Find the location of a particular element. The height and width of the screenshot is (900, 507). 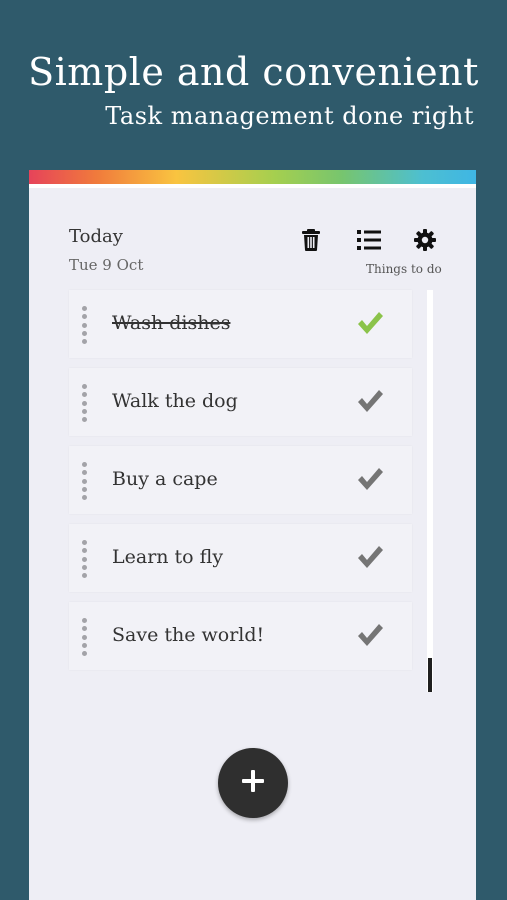

rainbow-bar is located at coordinates (252, 177).